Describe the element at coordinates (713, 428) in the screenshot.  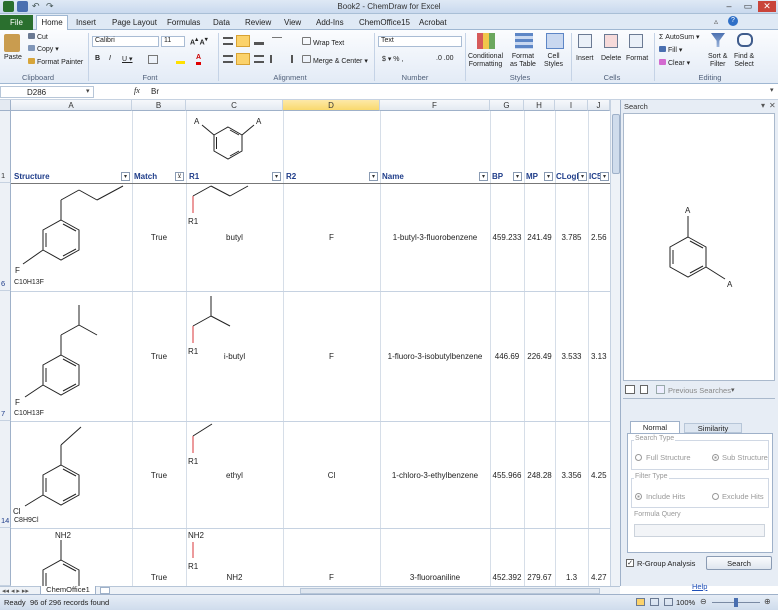
I see `tab-similarity: Similarity` at that location.